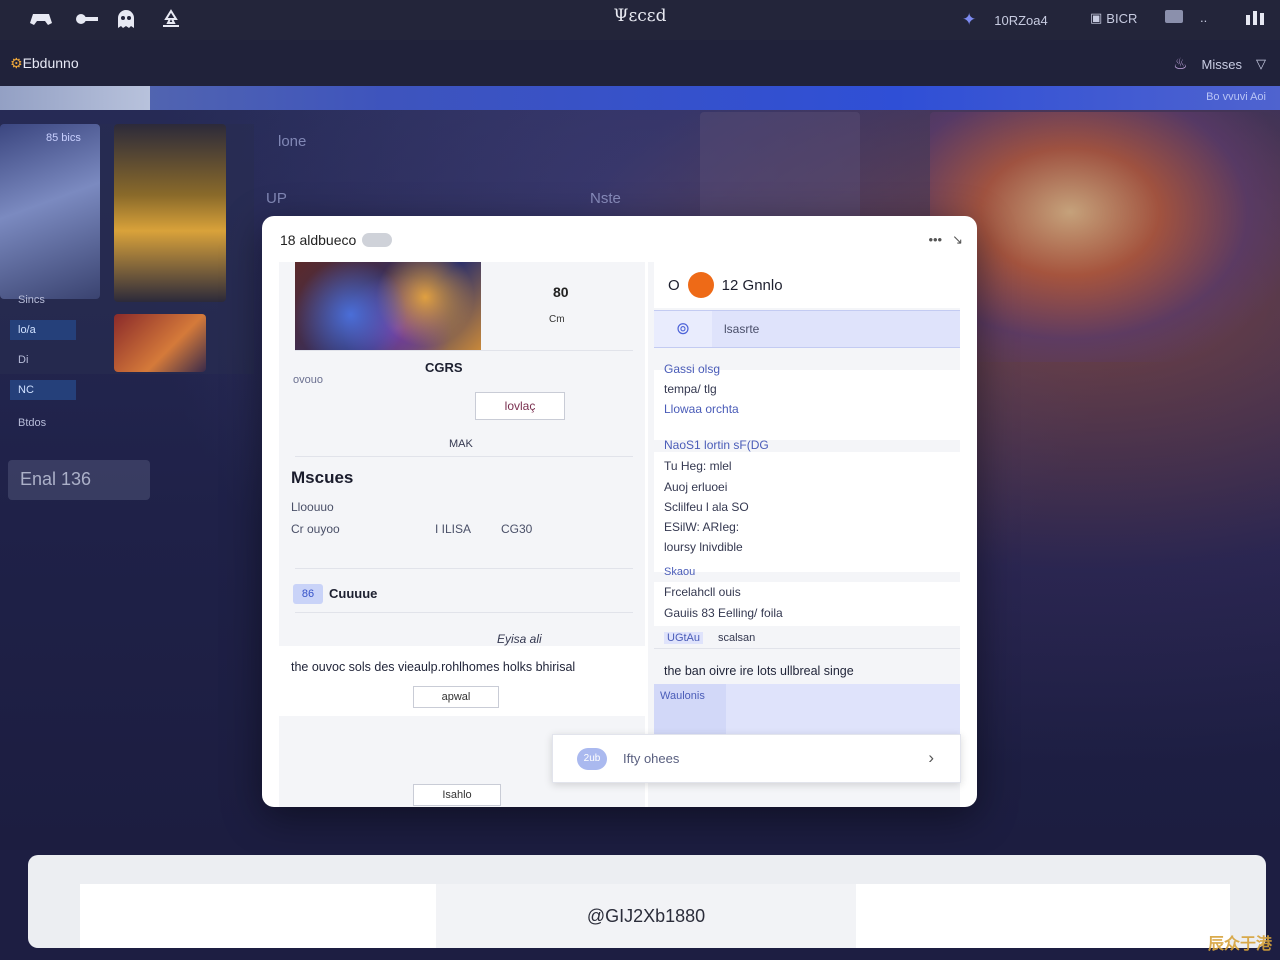 Image resolution: width=1280 pixels, height=960 pixels. Describe the element at coordinates (63, 138) in the screenshot. I see `left-badge: 85 bics` at that location.